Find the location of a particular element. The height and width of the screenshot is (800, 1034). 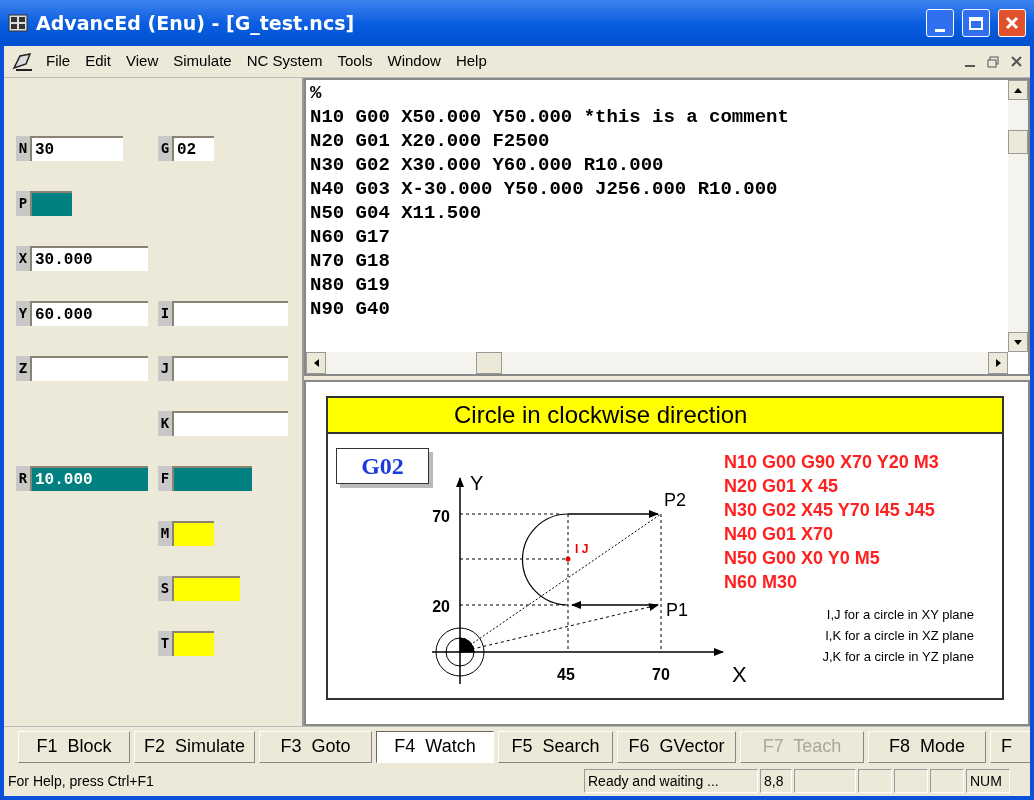

scroll-down-button is located at coordinates (1018, 342).